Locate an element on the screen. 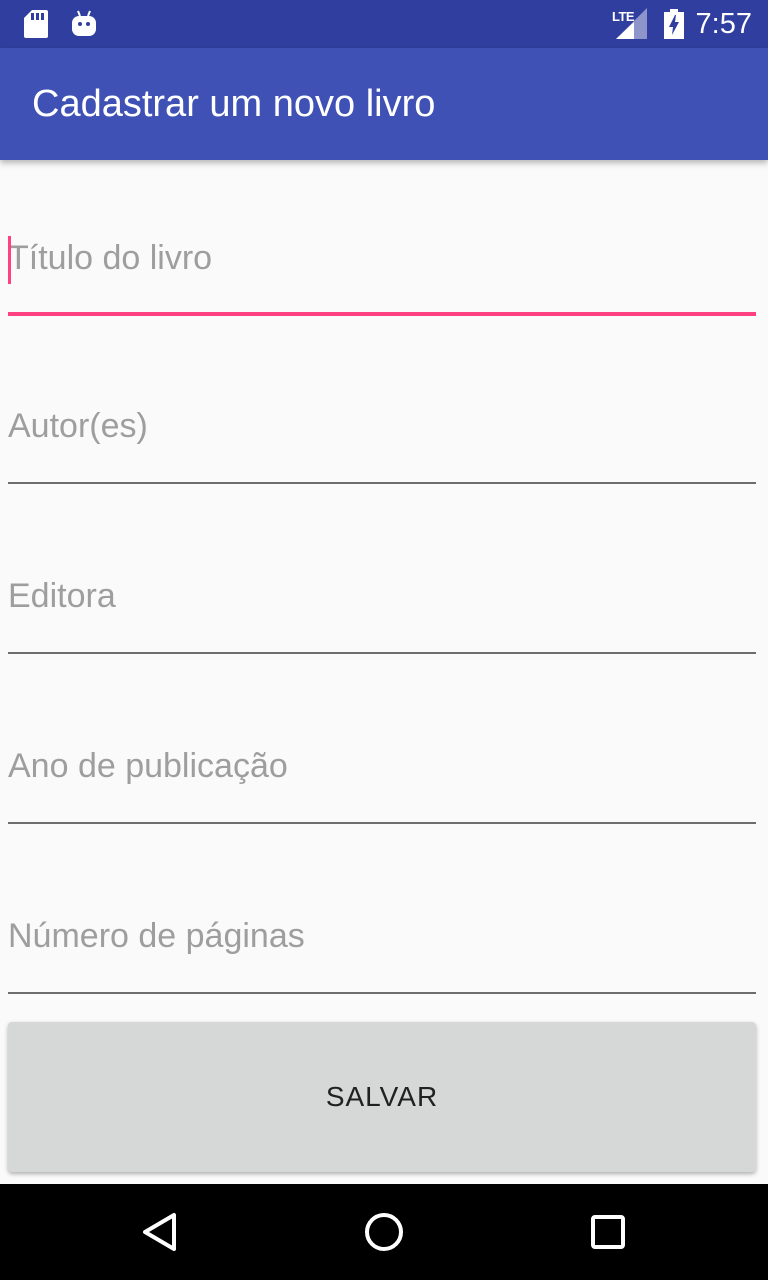 The image size is (768, 1280). back-icon is located at coordinates (160, 1232).